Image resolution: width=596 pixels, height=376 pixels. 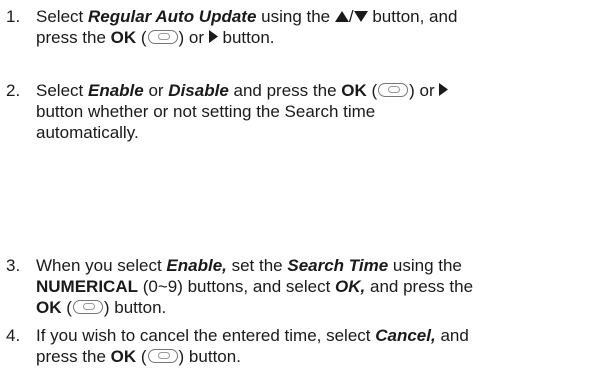 I want to click on option-enable: Enable, so click(x=115, y=90).